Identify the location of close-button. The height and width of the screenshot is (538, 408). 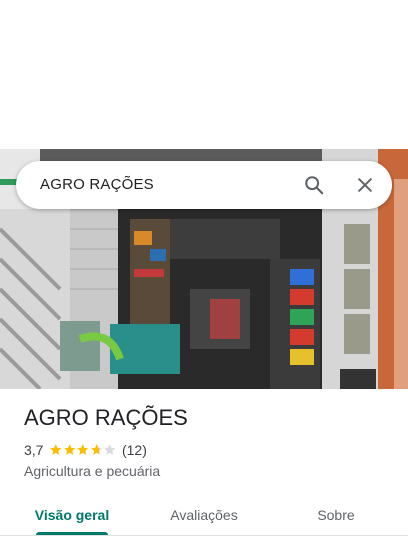
(365, 185).